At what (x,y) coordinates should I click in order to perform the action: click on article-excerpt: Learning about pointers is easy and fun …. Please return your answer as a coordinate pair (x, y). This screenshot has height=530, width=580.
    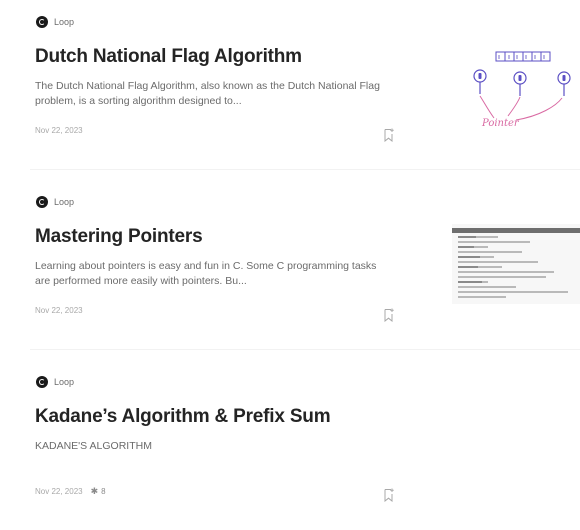
    Looking at the image, I should click on (210, 274).